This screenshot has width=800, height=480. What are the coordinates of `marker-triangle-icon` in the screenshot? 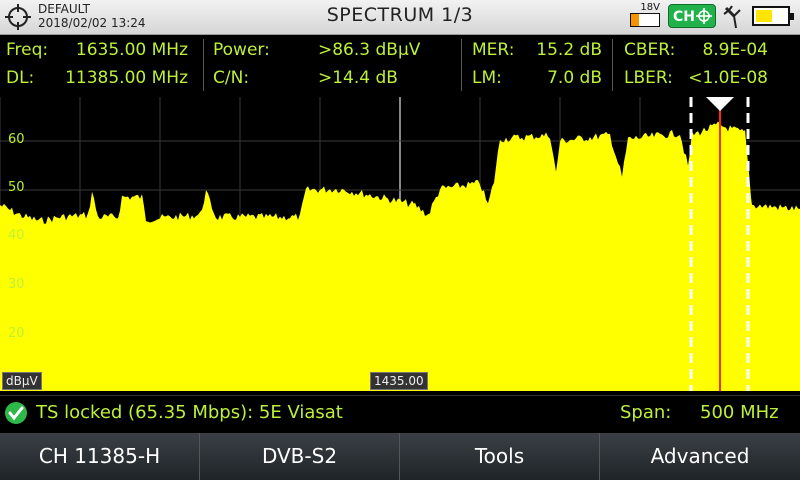 It's located at (720, 104).